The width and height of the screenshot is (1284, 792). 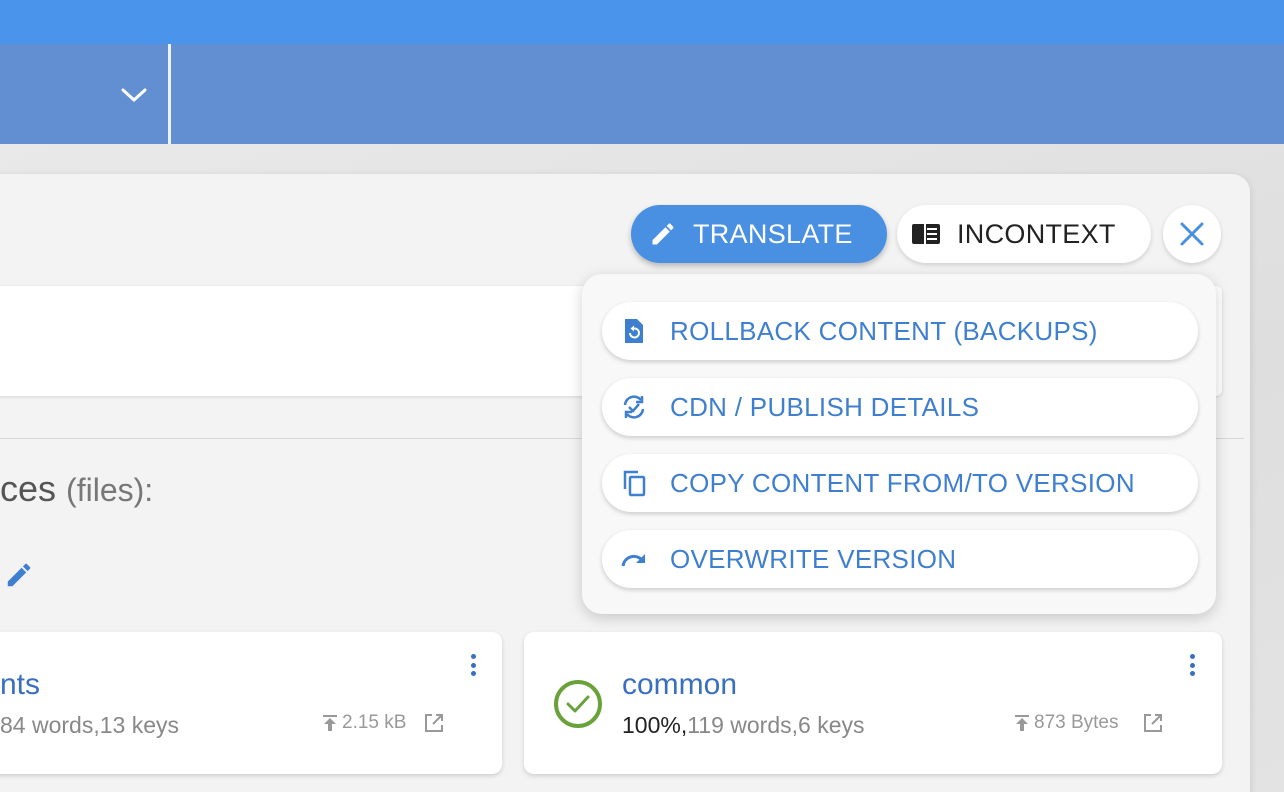 I want to click on file-size-value: 2.15 kB, so click(x=374, y=722).